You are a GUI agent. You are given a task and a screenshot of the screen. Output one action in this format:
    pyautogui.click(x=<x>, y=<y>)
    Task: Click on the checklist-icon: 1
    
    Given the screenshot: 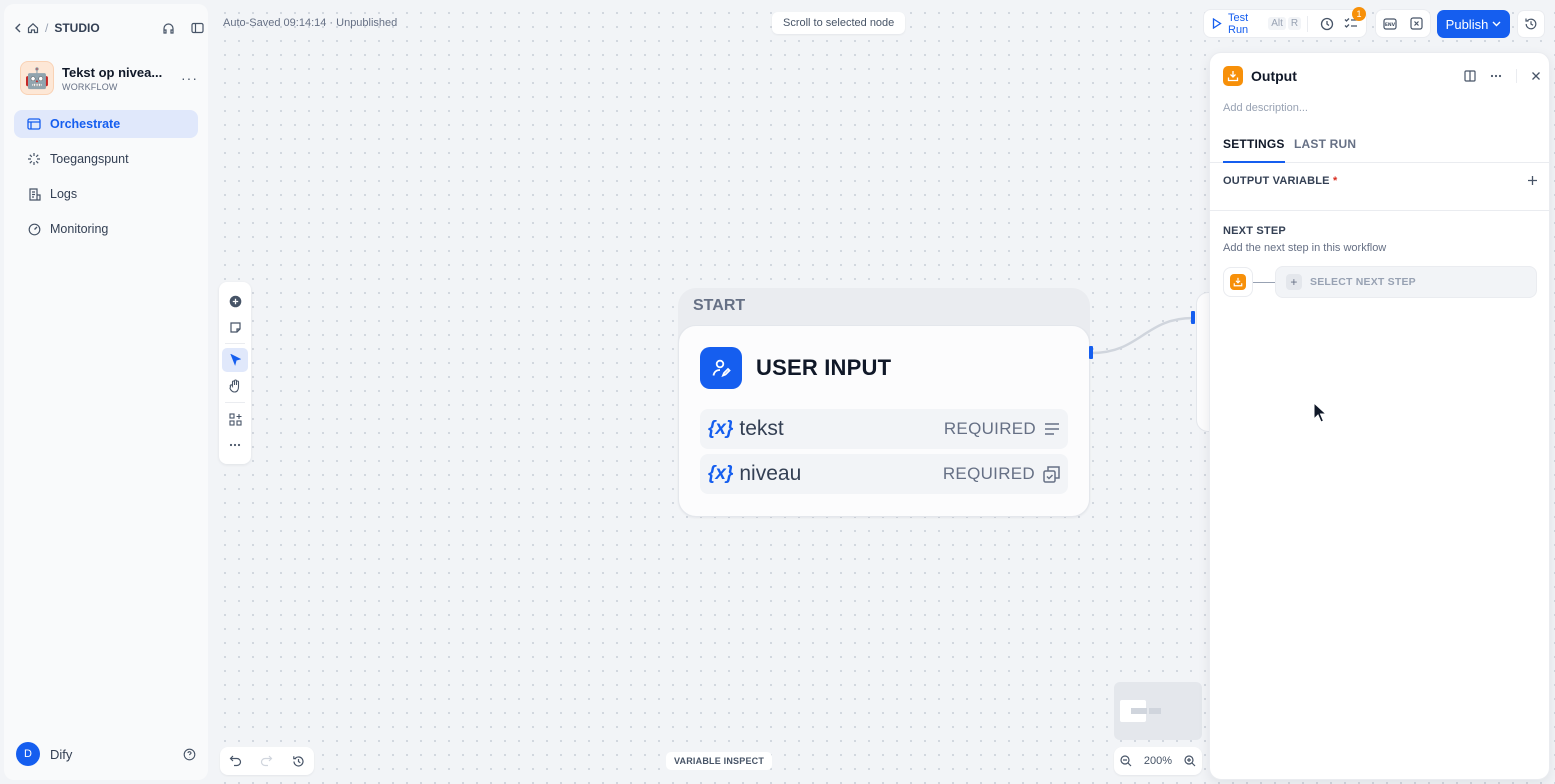 What is the action you would take?
    pyautogui.click(x=1355, y=18)
    